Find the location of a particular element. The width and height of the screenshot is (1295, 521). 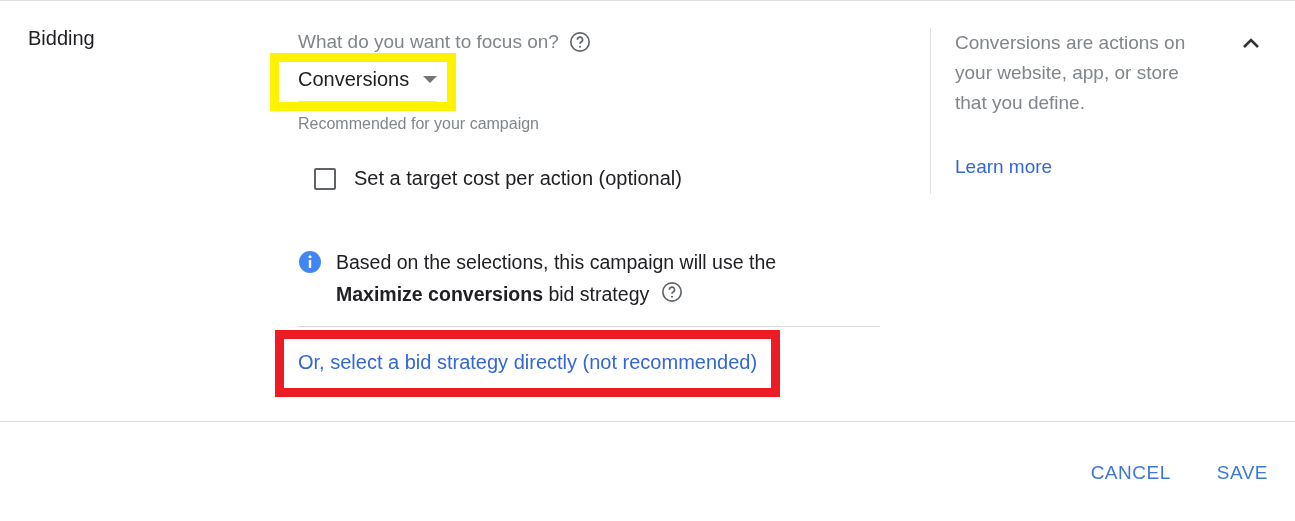

learn-more-link: Learn more is located at coordinates (1004, 167).